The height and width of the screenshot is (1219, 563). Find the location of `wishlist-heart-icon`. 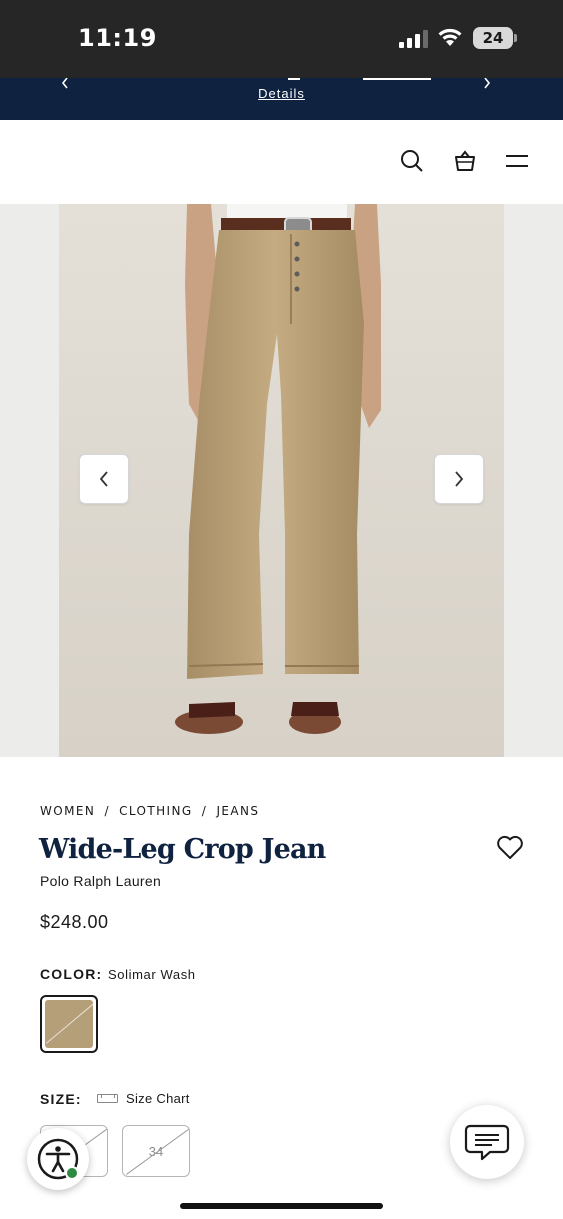

wishlist-heart-icon is located at coordinates (510, 847).